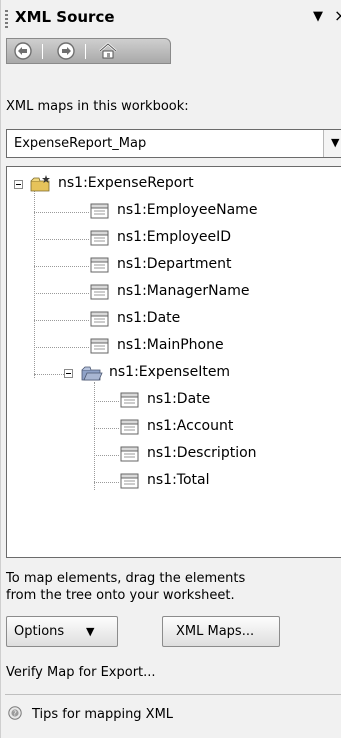 This screenshot has height=738, width=341. What do you see at coordinates (97, 106) in the screenshot?
I see `xml-maps-label: XML maps in this workbook:` at bounding box center [97, 106].